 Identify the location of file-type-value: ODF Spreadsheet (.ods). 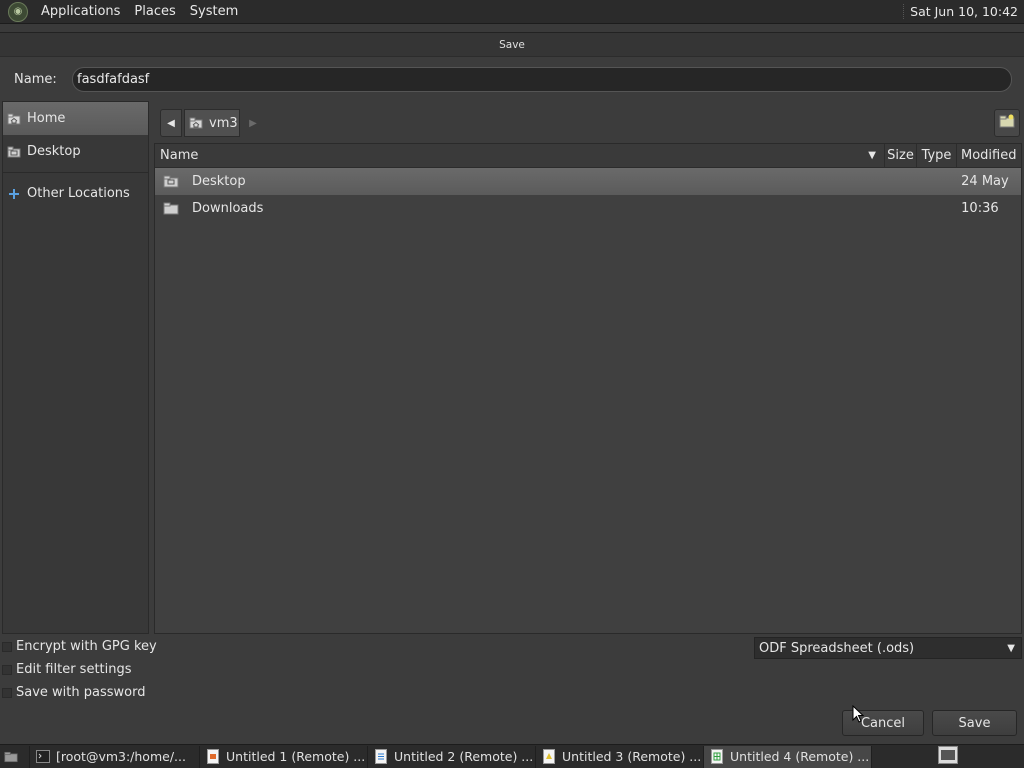
(837, 648).